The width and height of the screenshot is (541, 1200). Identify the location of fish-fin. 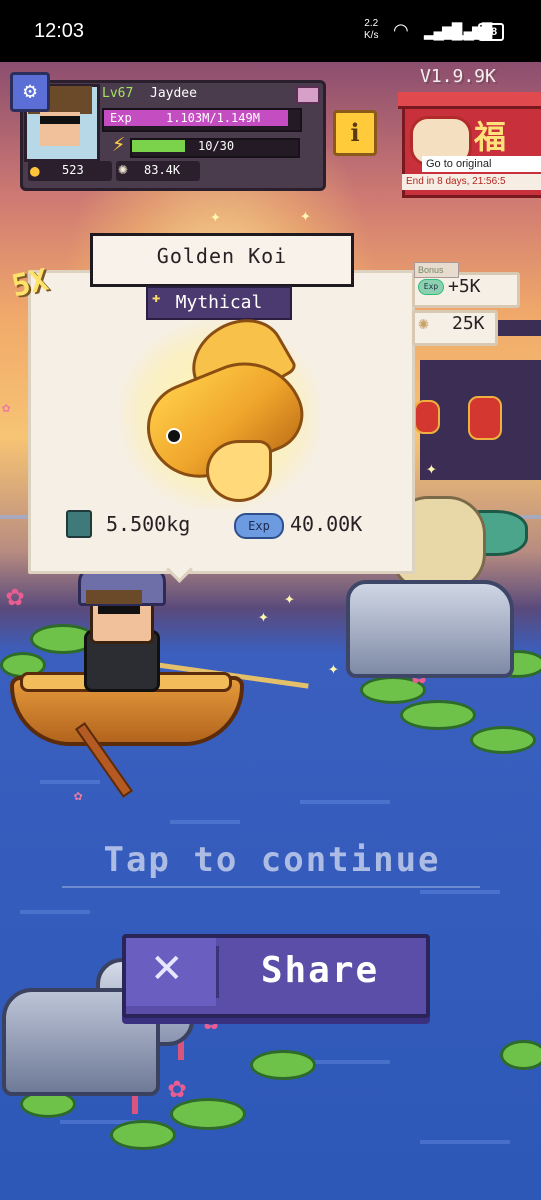
(239, 471).